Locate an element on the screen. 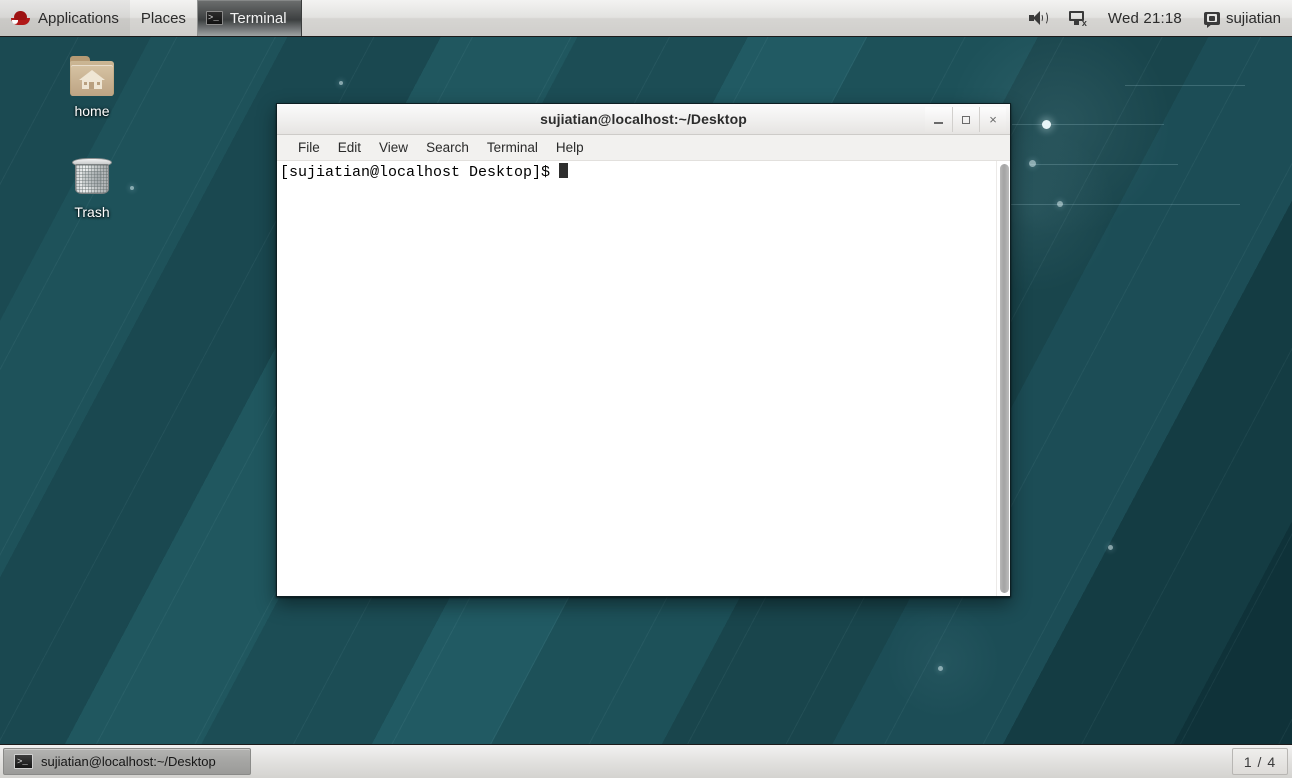 Image resolution: width=1292 pixels, height=778 pixels. network-disconnected-icon: x is located at coordinates (1077, 18).